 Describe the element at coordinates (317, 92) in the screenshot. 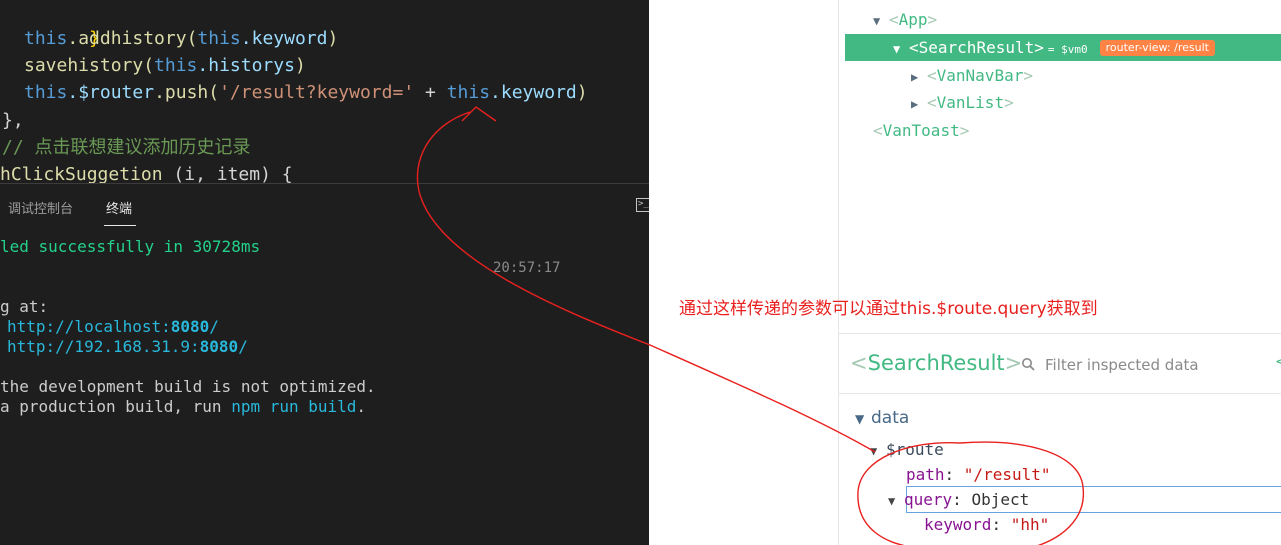

I see `string-literal: '/result?keyword='` at that location.